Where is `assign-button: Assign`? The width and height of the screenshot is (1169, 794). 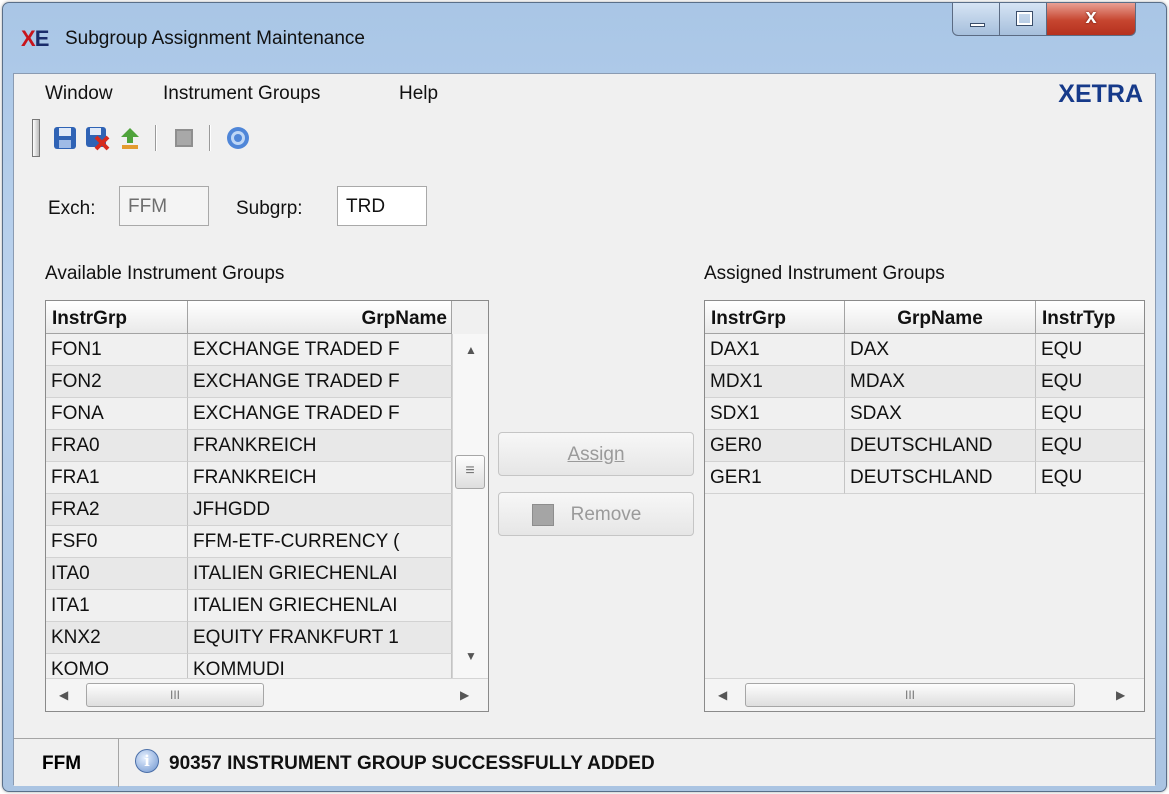
assign-button: Assign is located at coordinates (596, 454).